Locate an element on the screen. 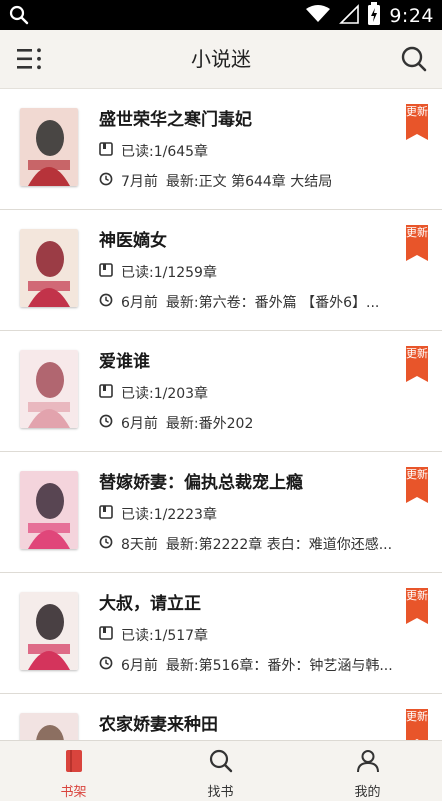  search-button is located at coordinates (414, 59).